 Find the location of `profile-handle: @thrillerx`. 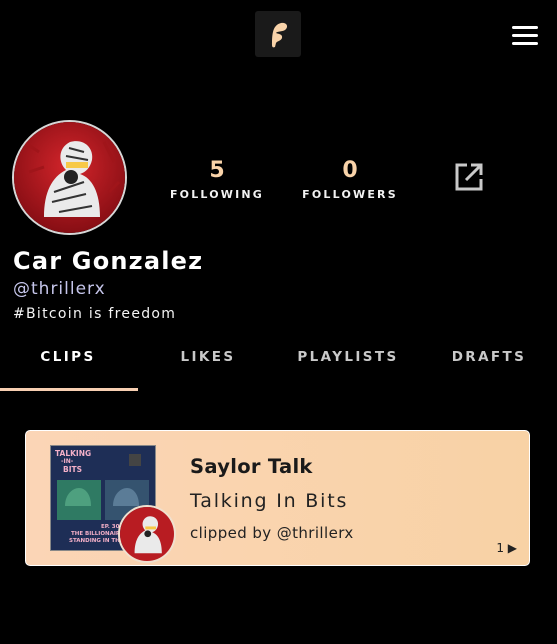

profile-handle: @thrillerx is located at coordinates (59, 289).